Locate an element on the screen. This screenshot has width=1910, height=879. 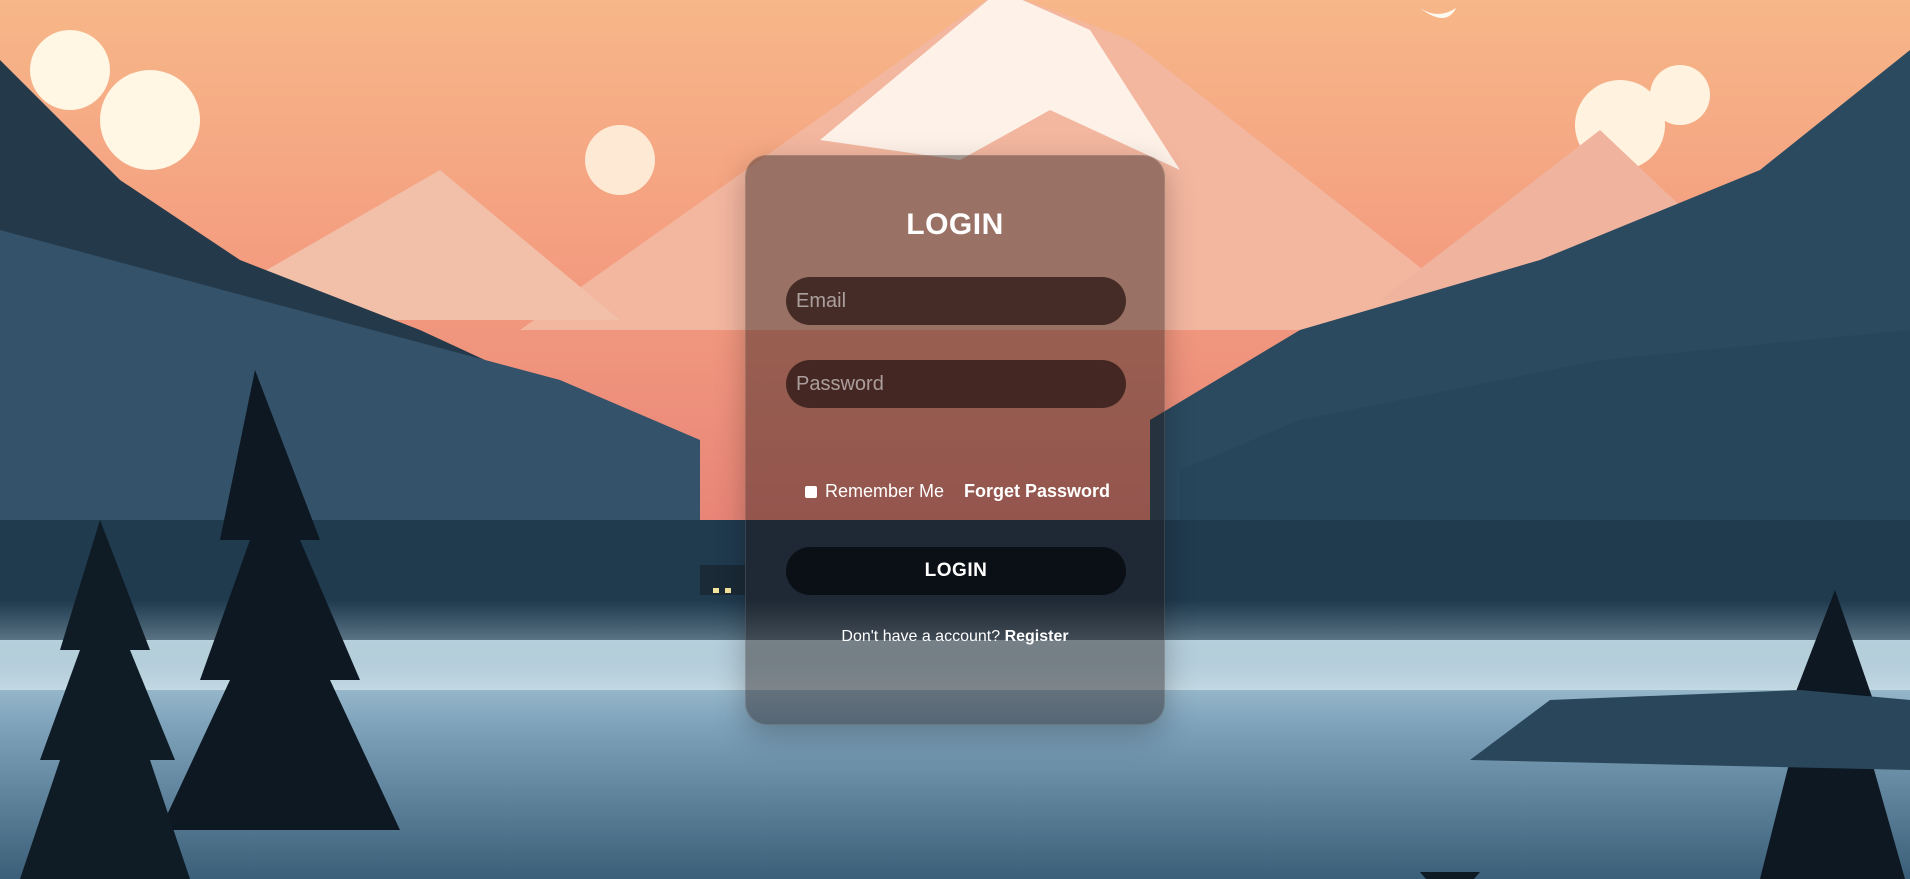
cabin is located at coordinates (722, 580).